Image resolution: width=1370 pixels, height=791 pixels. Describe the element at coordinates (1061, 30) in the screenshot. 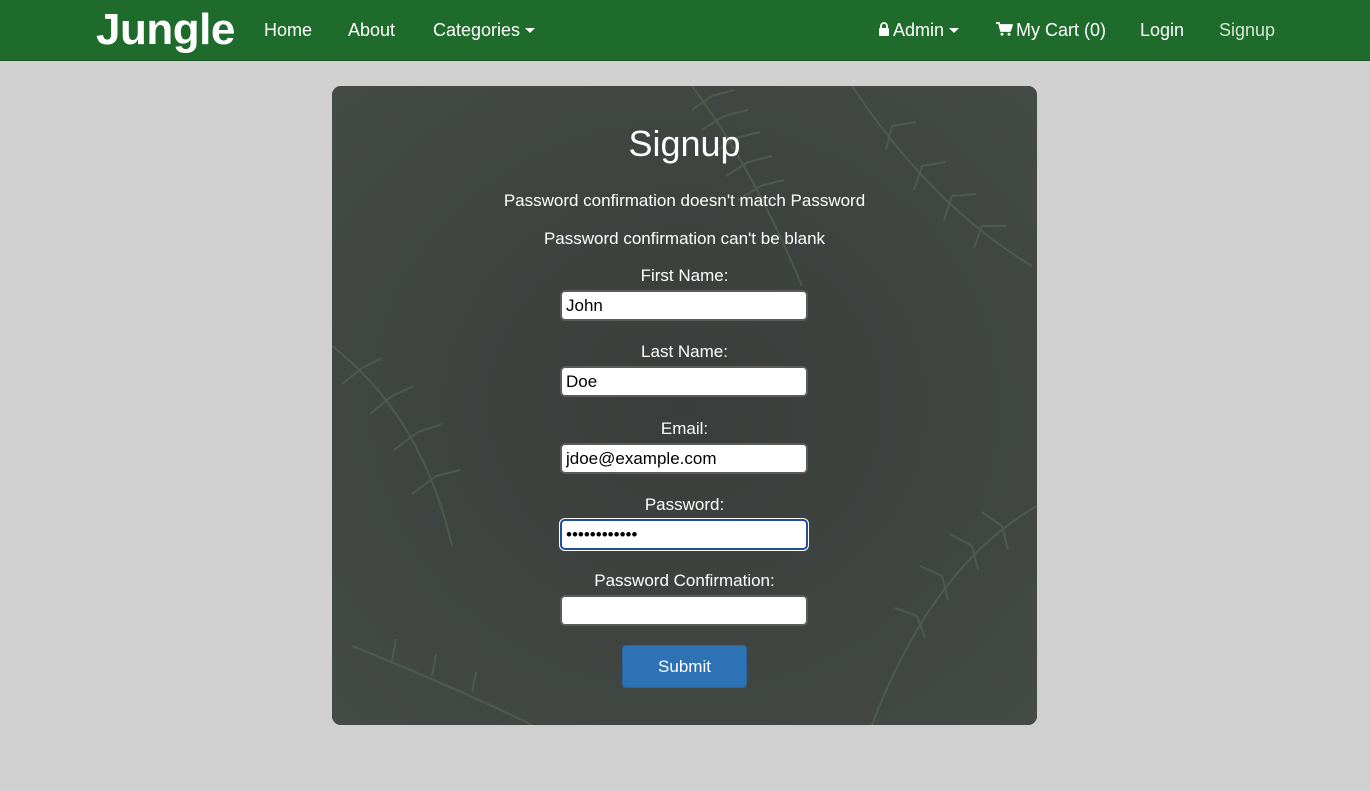

I see `nav-cart-label: My Cart (0)` at that location.